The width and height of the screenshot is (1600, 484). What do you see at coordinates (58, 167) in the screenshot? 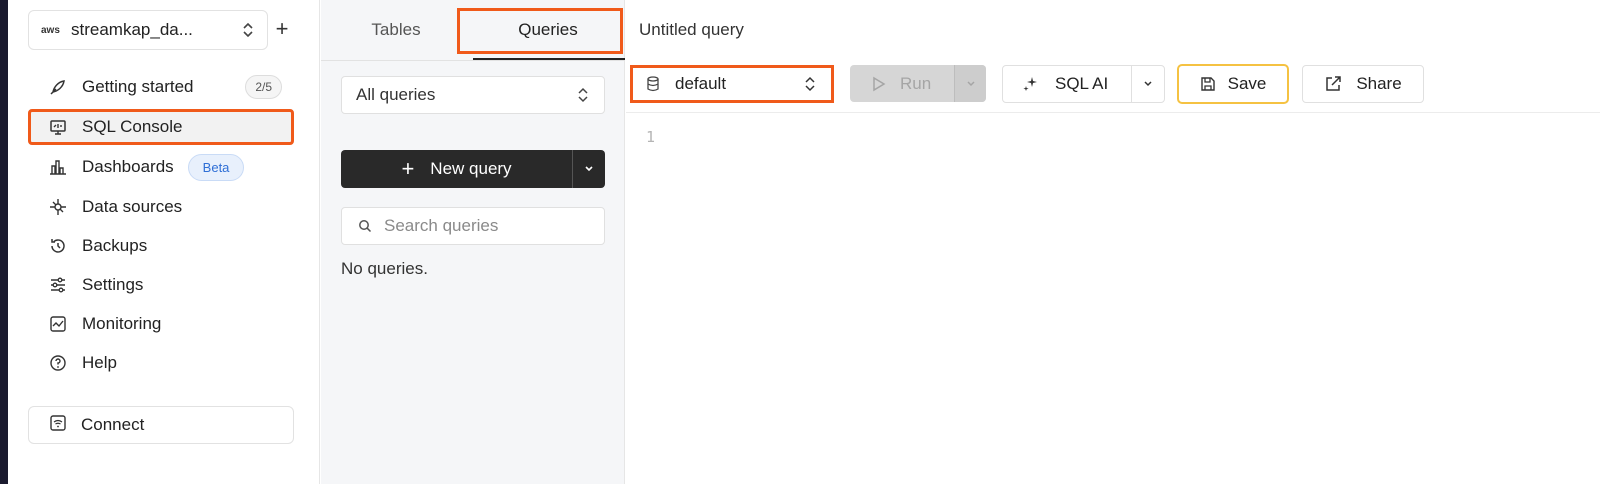
I see `bar-chart-icon` at bounding box center [58, 167].